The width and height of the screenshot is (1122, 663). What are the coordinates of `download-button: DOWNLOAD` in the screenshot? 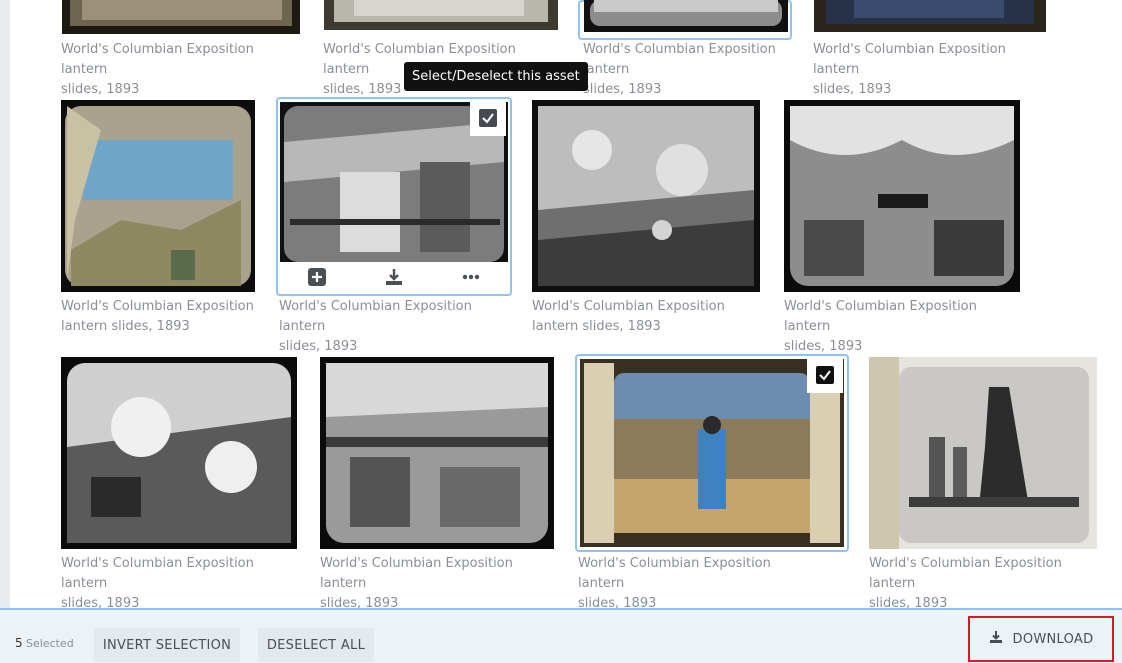 It's located at (1041, 639).